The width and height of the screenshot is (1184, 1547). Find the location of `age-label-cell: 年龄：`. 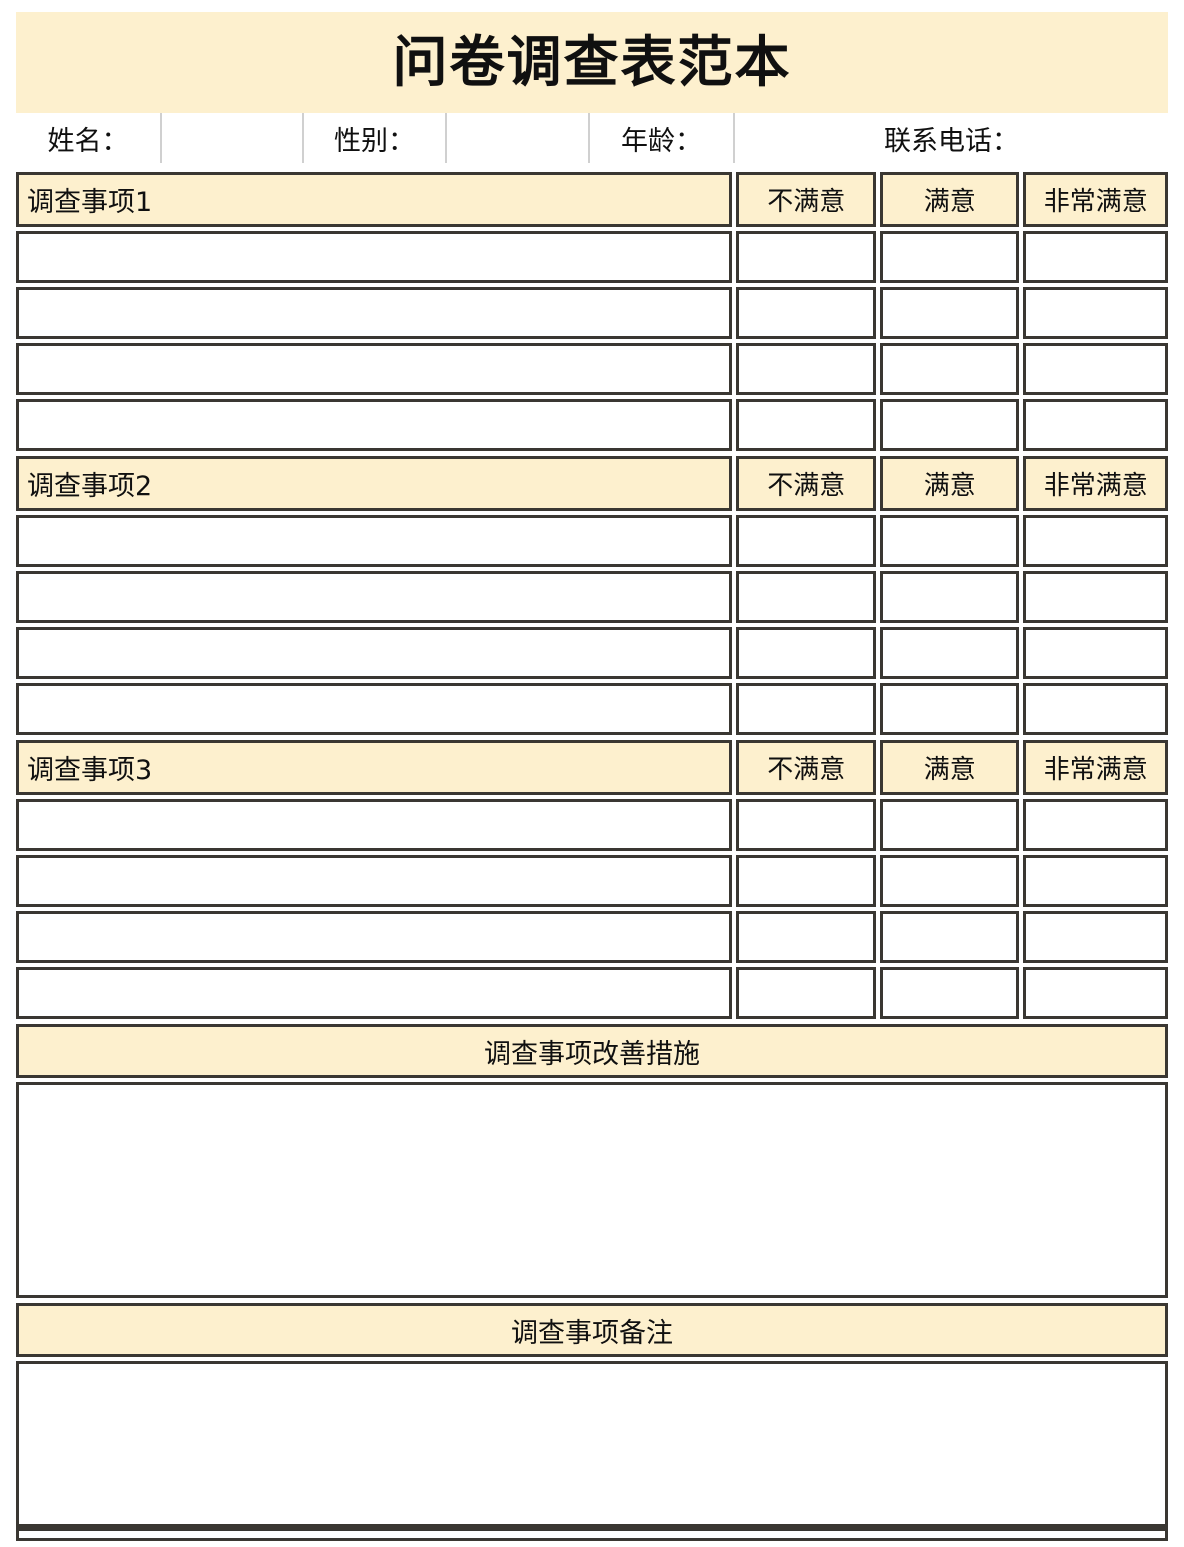

age-label-cell: 年龄： is located at coordinates (662, 138).